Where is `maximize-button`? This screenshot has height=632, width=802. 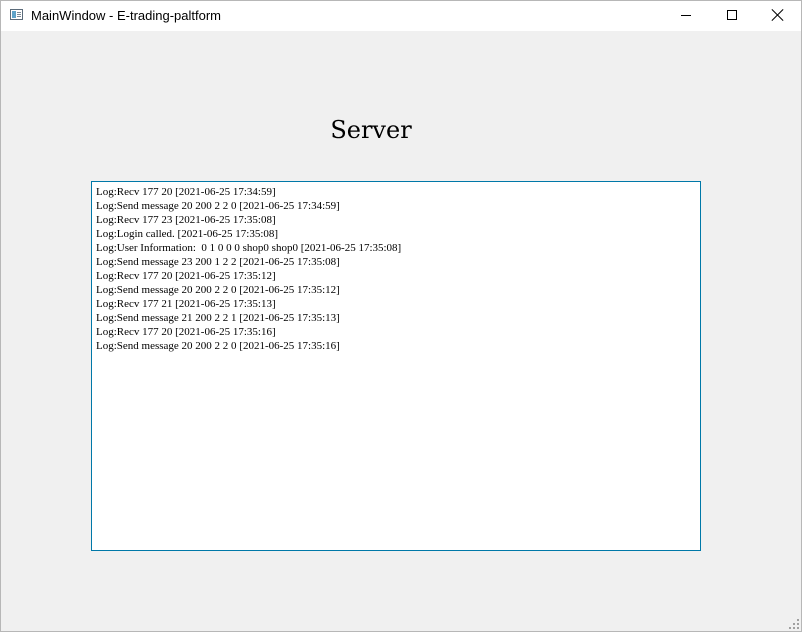
maximize-button is located at coordinates (732, 16).